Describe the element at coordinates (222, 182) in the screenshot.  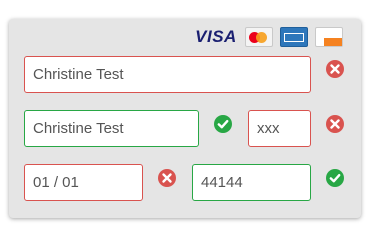
I see `zip-value: 44144` at that location.